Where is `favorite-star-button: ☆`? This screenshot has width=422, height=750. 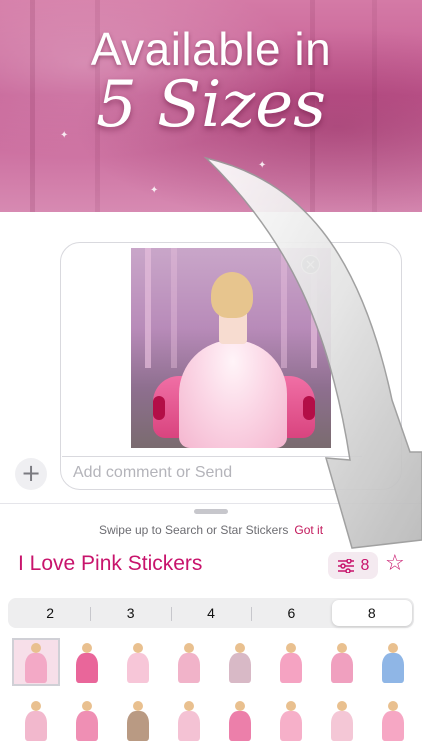 favorite-star-button: ☆ is located at coordinates (395, 563).